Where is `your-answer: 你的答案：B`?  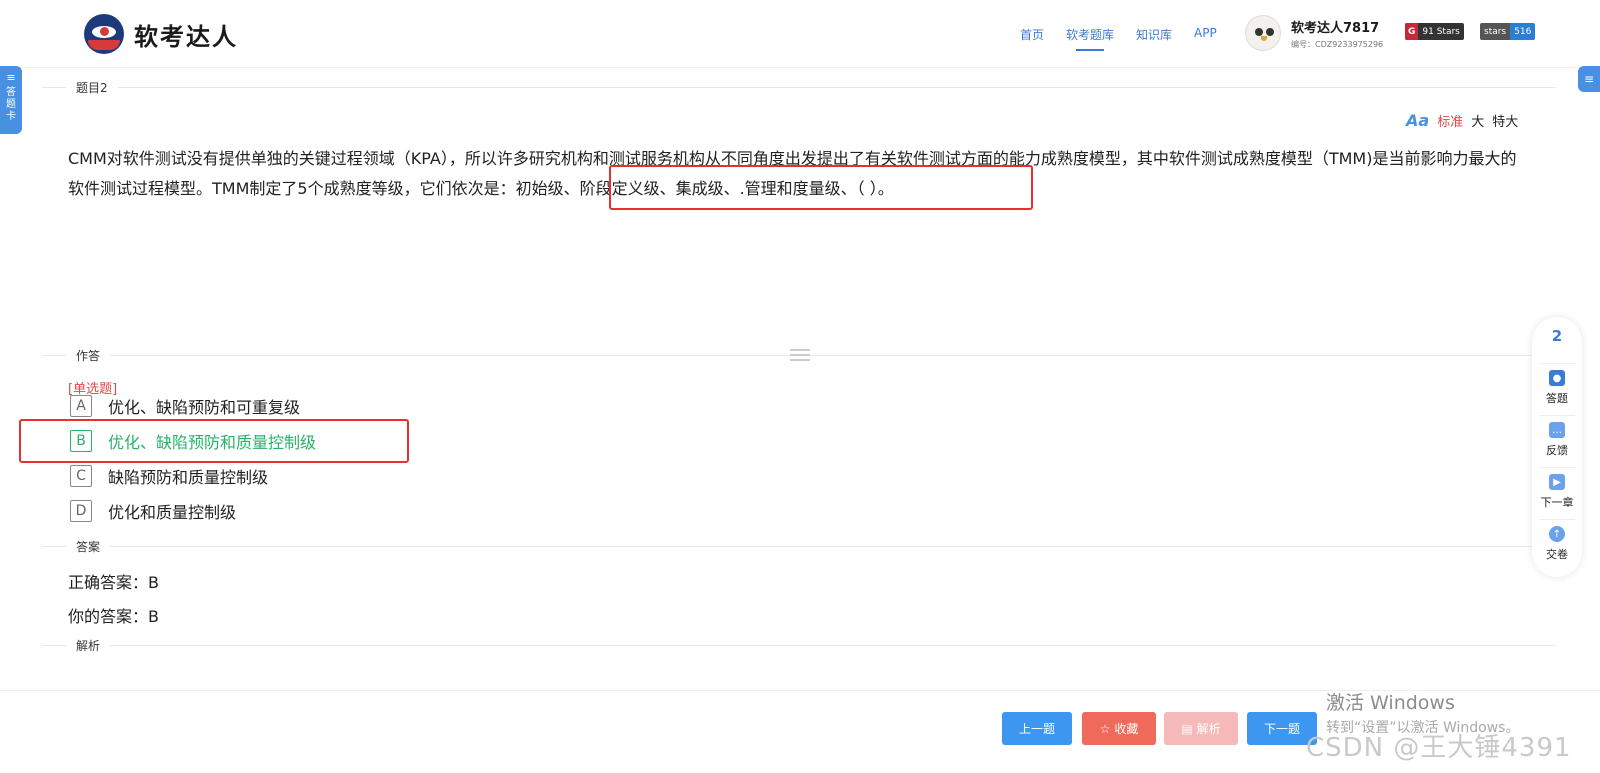 your-answer: 你的答案：B is located at coordinates (113, 616).